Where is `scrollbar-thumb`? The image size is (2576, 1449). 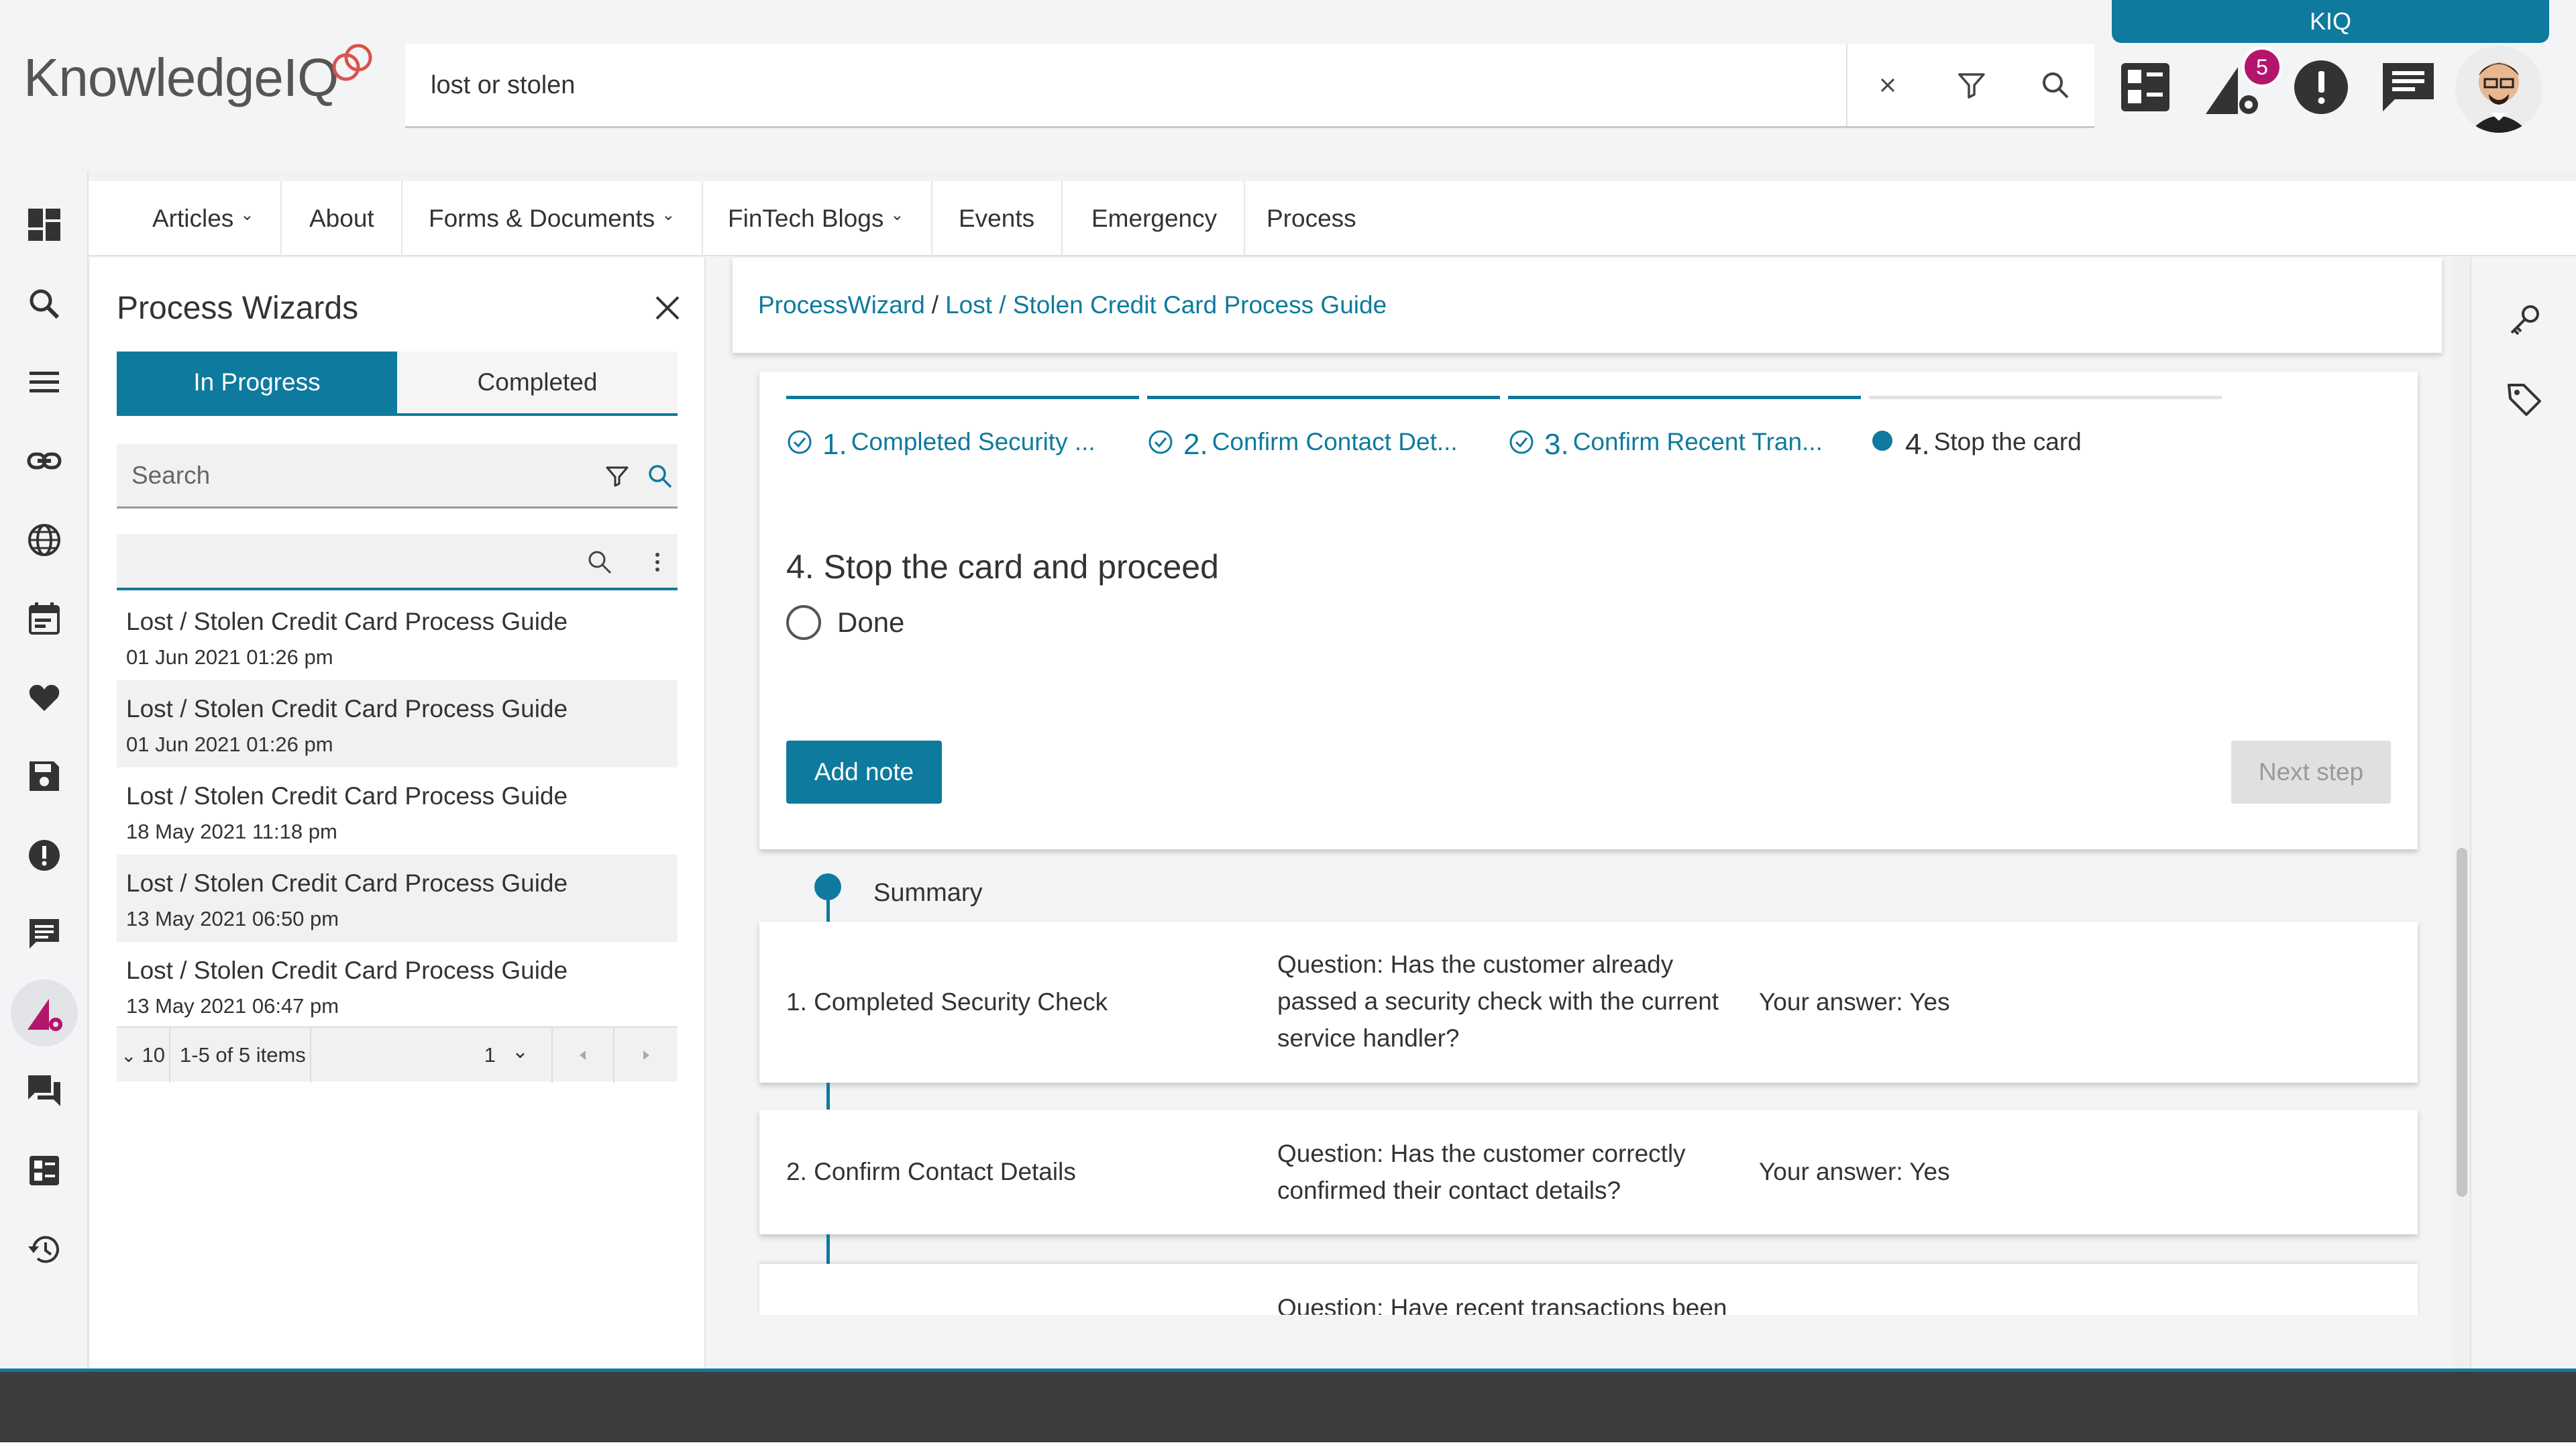
scrollbar-thumb is located at coordinates (2462, 1022).